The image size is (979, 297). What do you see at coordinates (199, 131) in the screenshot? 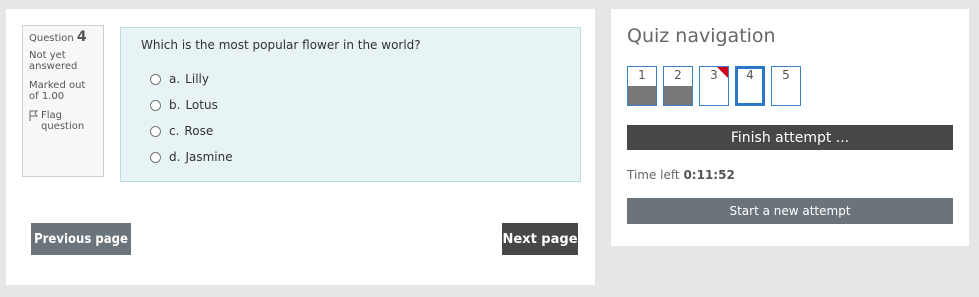
I see `answer-text: Rose` at bounding box center [199, 131].